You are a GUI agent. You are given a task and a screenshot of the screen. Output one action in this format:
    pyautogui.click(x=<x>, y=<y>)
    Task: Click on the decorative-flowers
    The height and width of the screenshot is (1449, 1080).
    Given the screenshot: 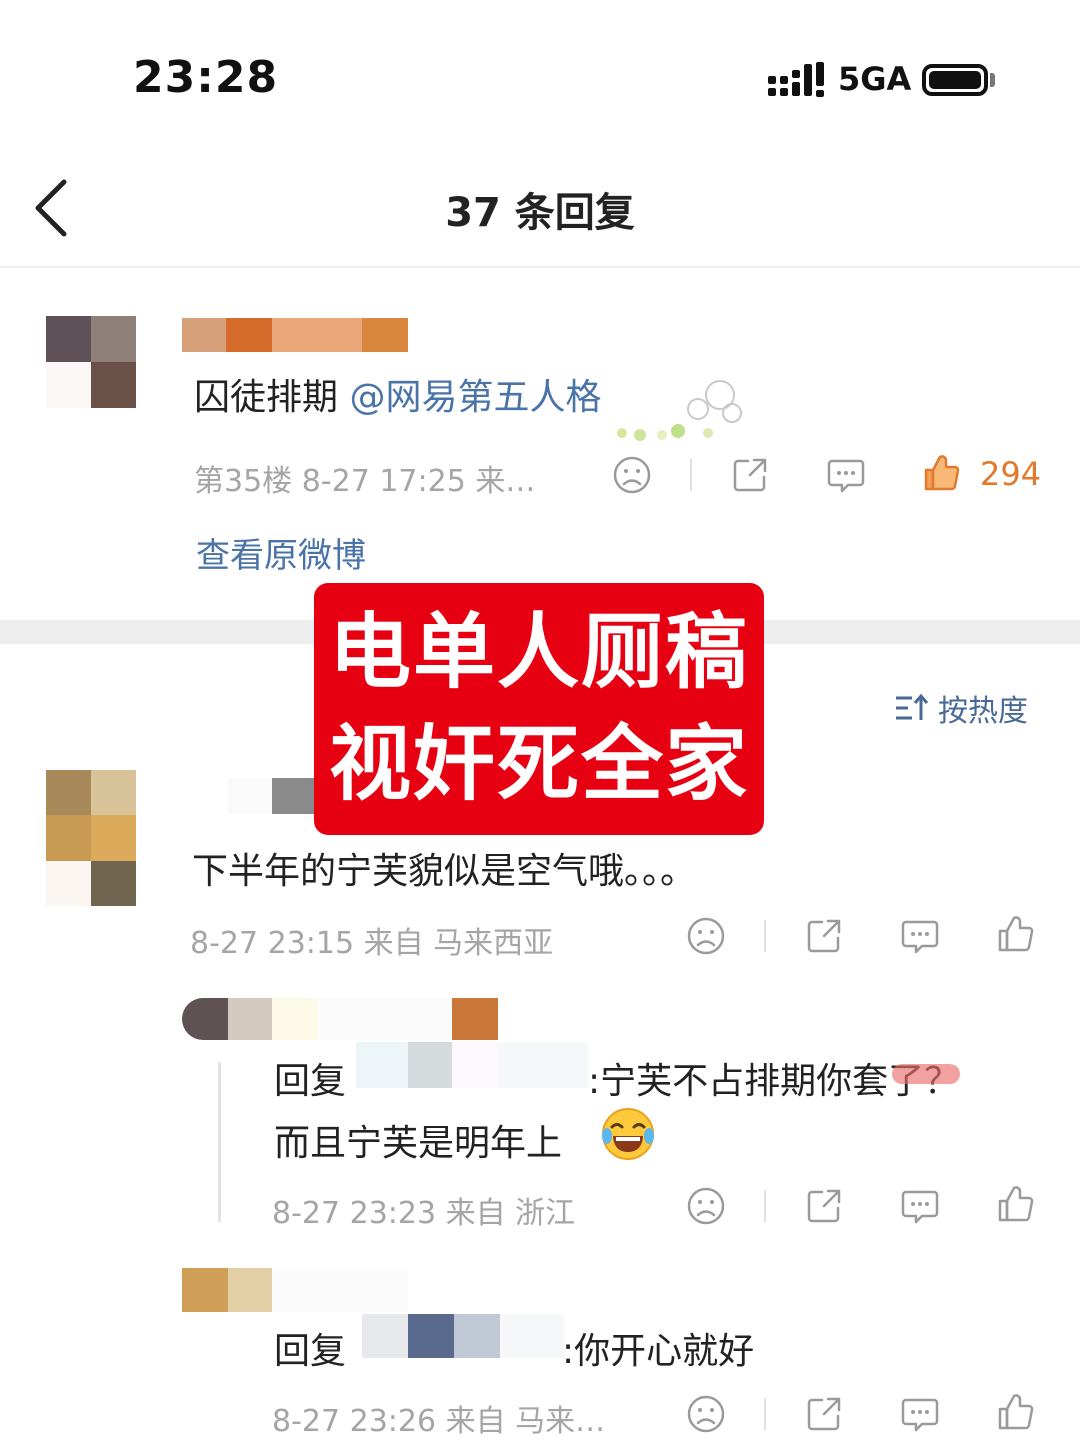 What is the action you would take?
    pyautogui.click(x=679, y=410)
    